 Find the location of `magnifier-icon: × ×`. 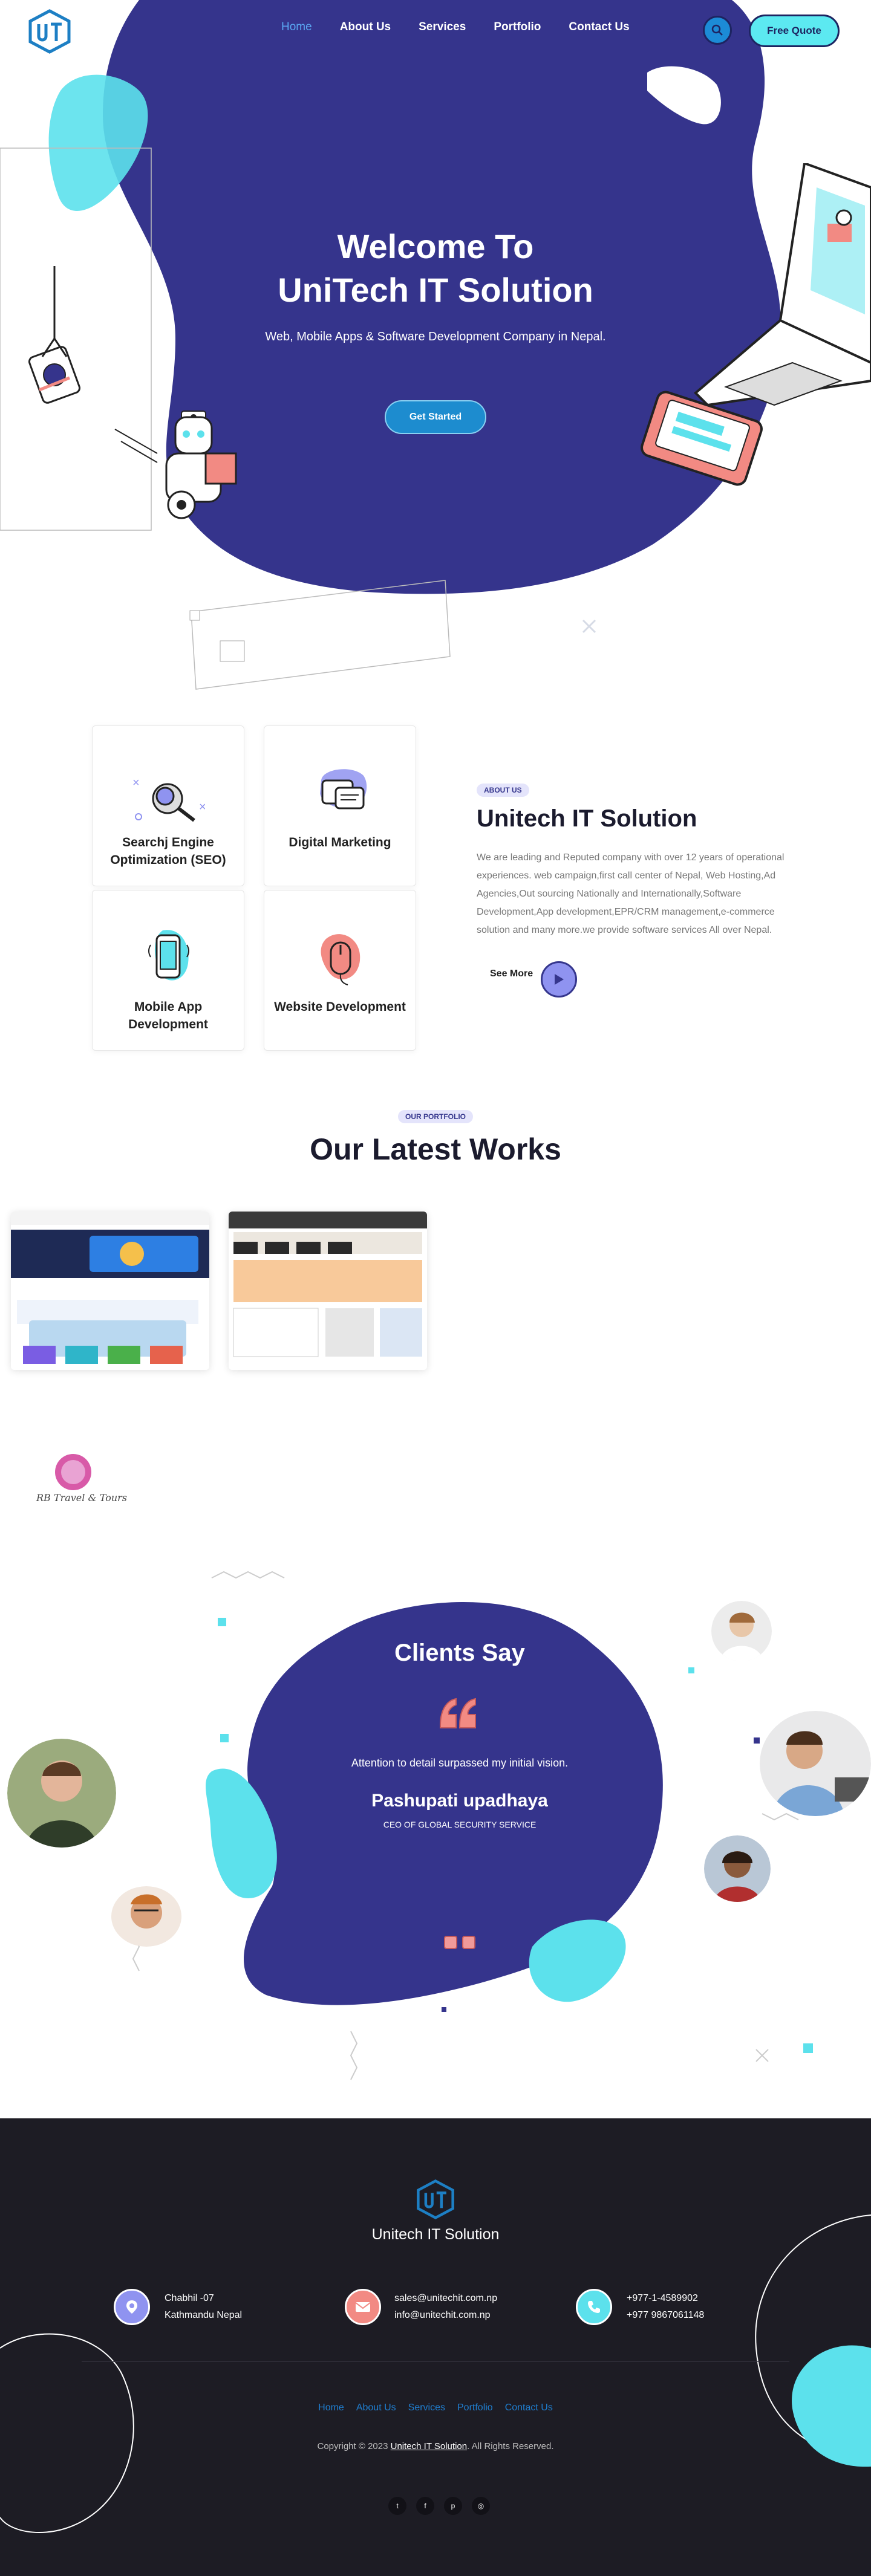

magnifier-icon: × × is located at coordinates (168, 799).